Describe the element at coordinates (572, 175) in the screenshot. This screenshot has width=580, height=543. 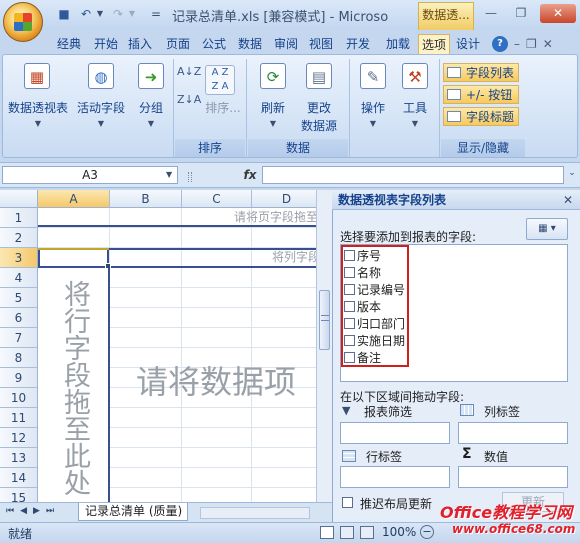
I see `expand-formula-bar-icon: ⌄` at that location.